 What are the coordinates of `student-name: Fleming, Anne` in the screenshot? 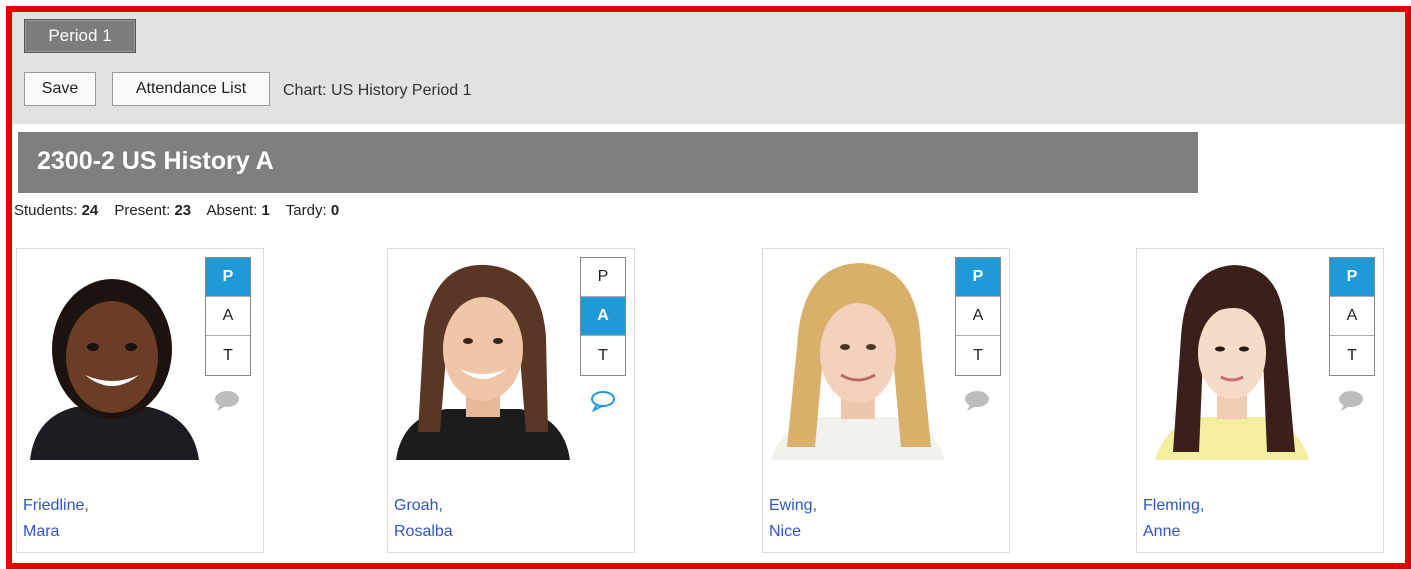 It's located at (1173, 519).